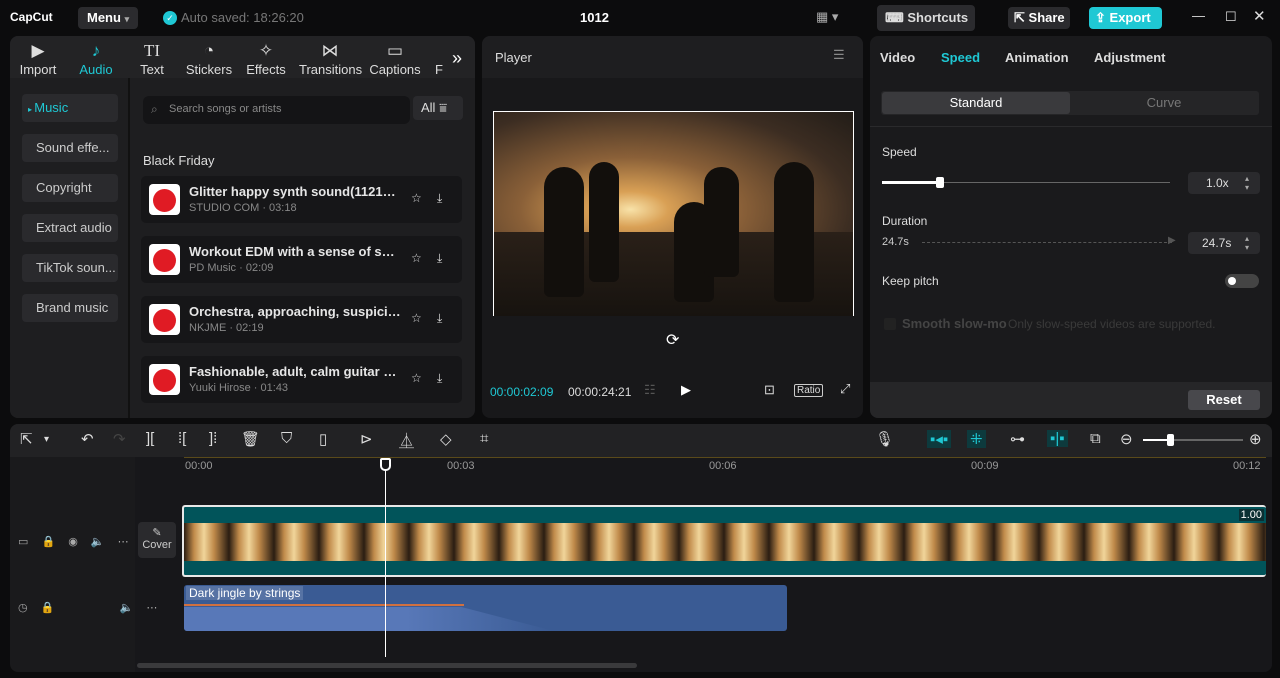 This screenshot has width=1280, height=678. What do you see at coordinates (323, 439) in the screenshot?
I see `freeze-icon: ▯` at bounding box center [323, 439].